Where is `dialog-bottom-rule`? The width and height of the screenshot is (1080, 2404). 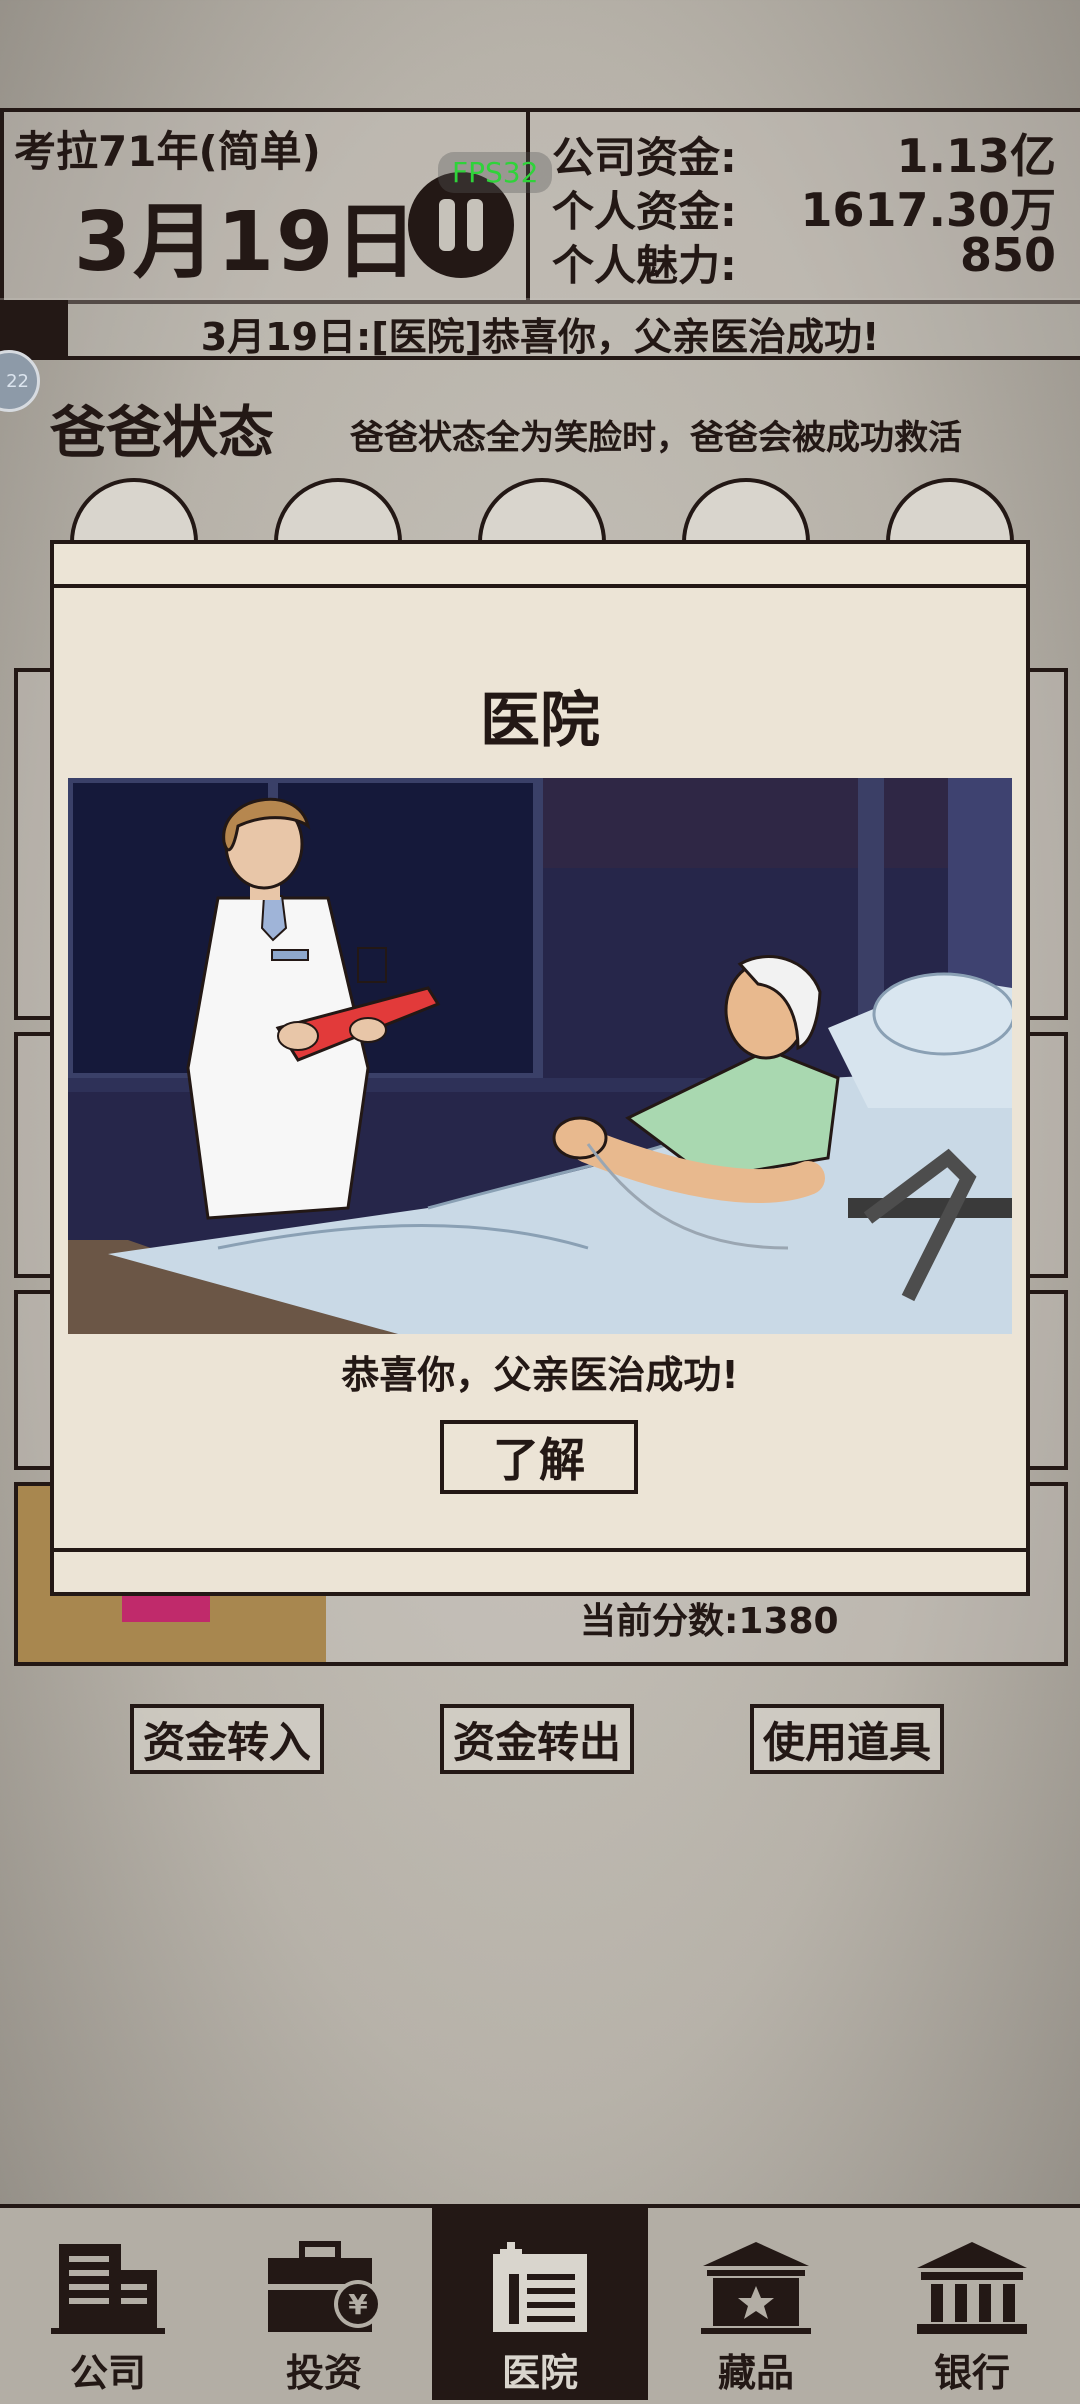 dialog-bottom-rule is located at coordinates (540, 1550).